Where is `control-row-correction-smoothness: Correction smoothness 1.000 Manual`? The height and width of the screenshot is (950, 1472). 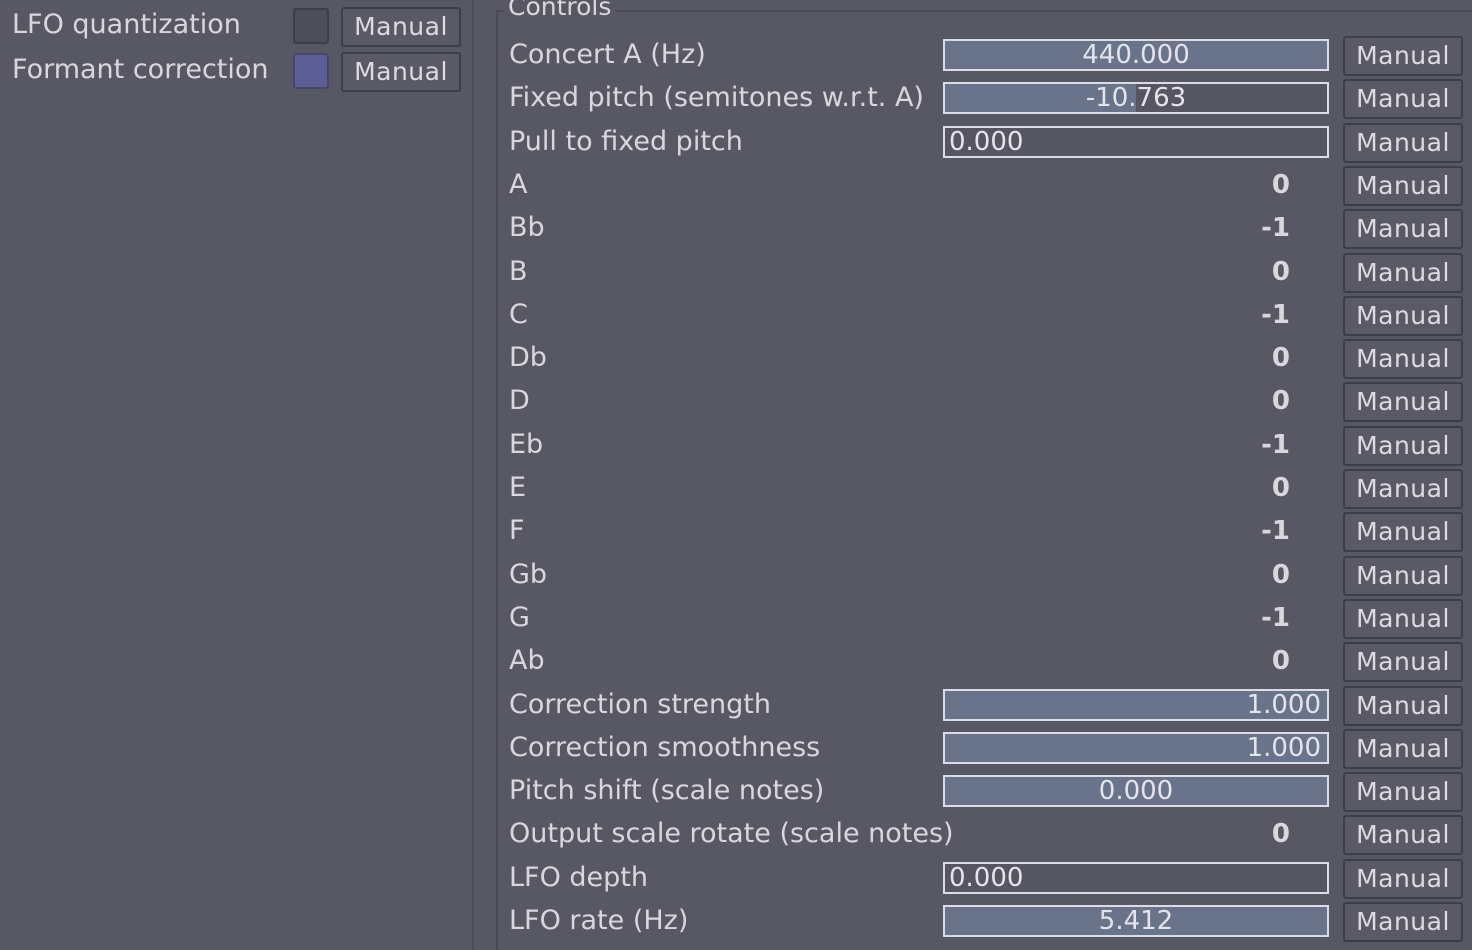
control-row-correction-smoothness: Correction smoothness 1.000 Manual is located at coordinates (736, 748).